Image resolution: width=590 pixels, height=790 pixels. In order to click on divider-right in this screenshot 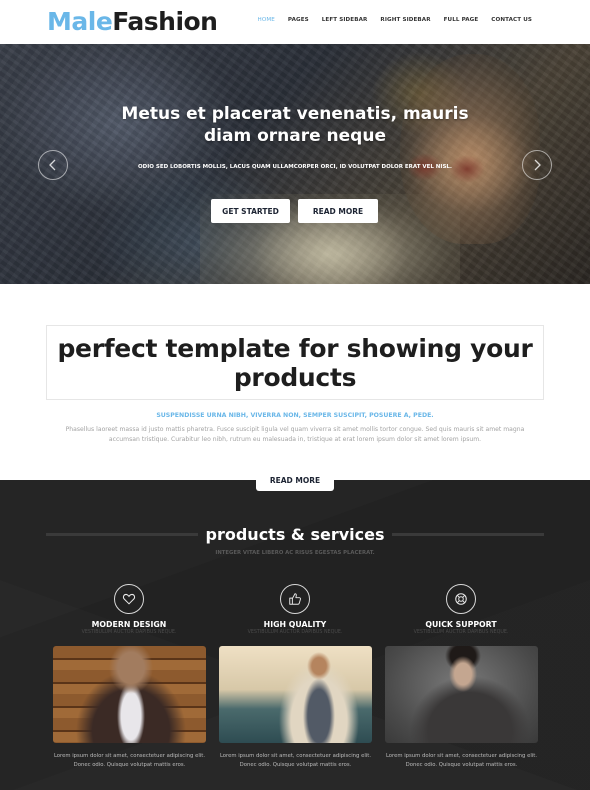, I will do `click(468, 534)`.